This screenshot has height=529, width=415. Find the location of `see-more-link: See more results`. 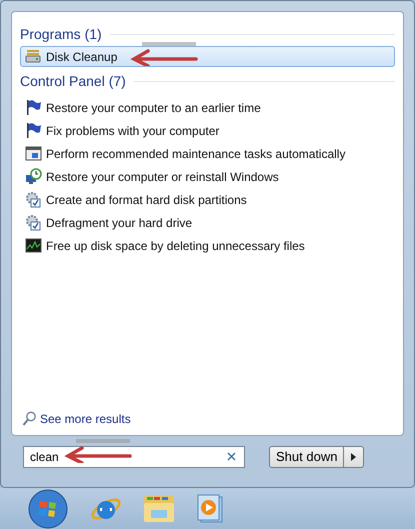

see-more-link: See more results is located at coordinates (207, 419).